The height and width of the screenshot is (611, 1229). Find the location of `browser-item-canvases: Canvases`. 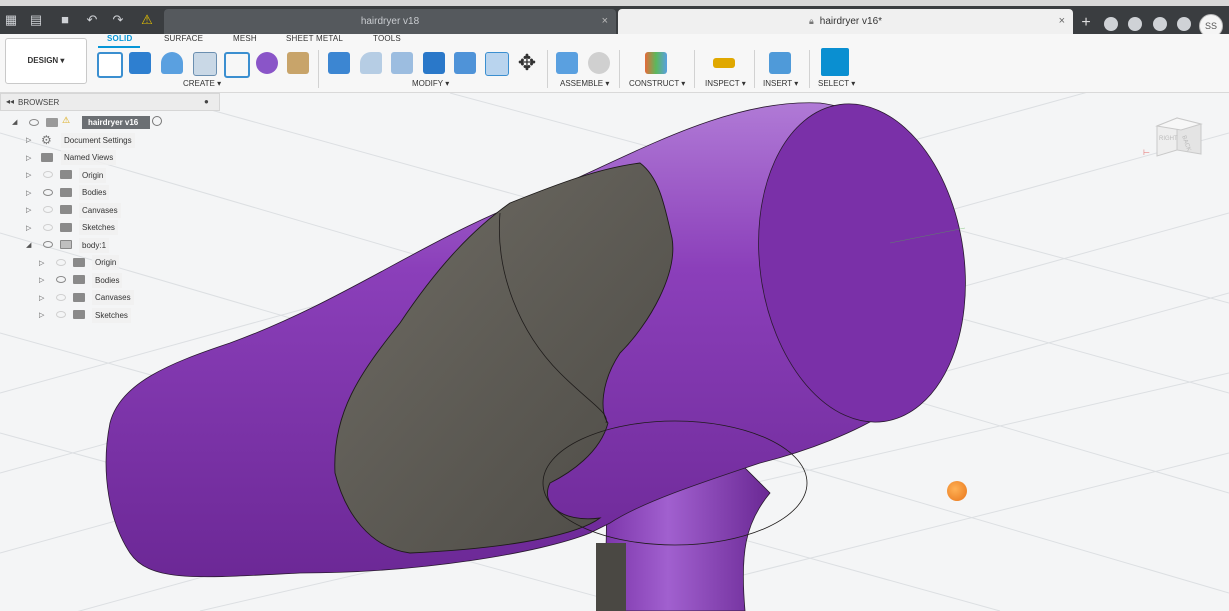

browser-item-canvases: Canvases is located at coordinates (100, 210).